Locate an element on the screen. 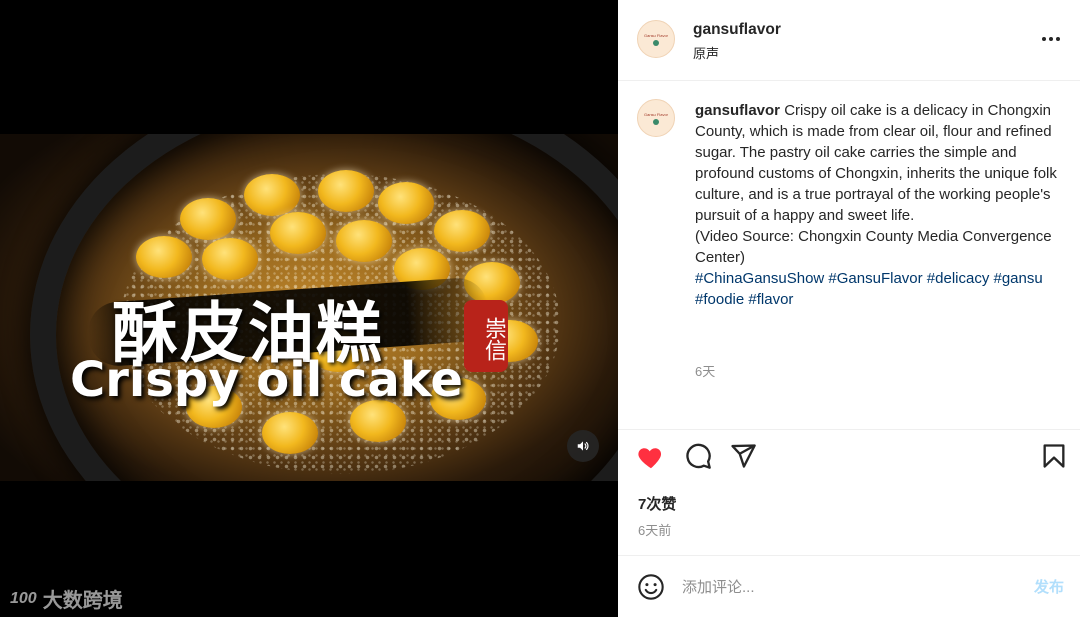 This screenshot has width=1080, height=618. emoji-button is located at coordinates (651, 587).